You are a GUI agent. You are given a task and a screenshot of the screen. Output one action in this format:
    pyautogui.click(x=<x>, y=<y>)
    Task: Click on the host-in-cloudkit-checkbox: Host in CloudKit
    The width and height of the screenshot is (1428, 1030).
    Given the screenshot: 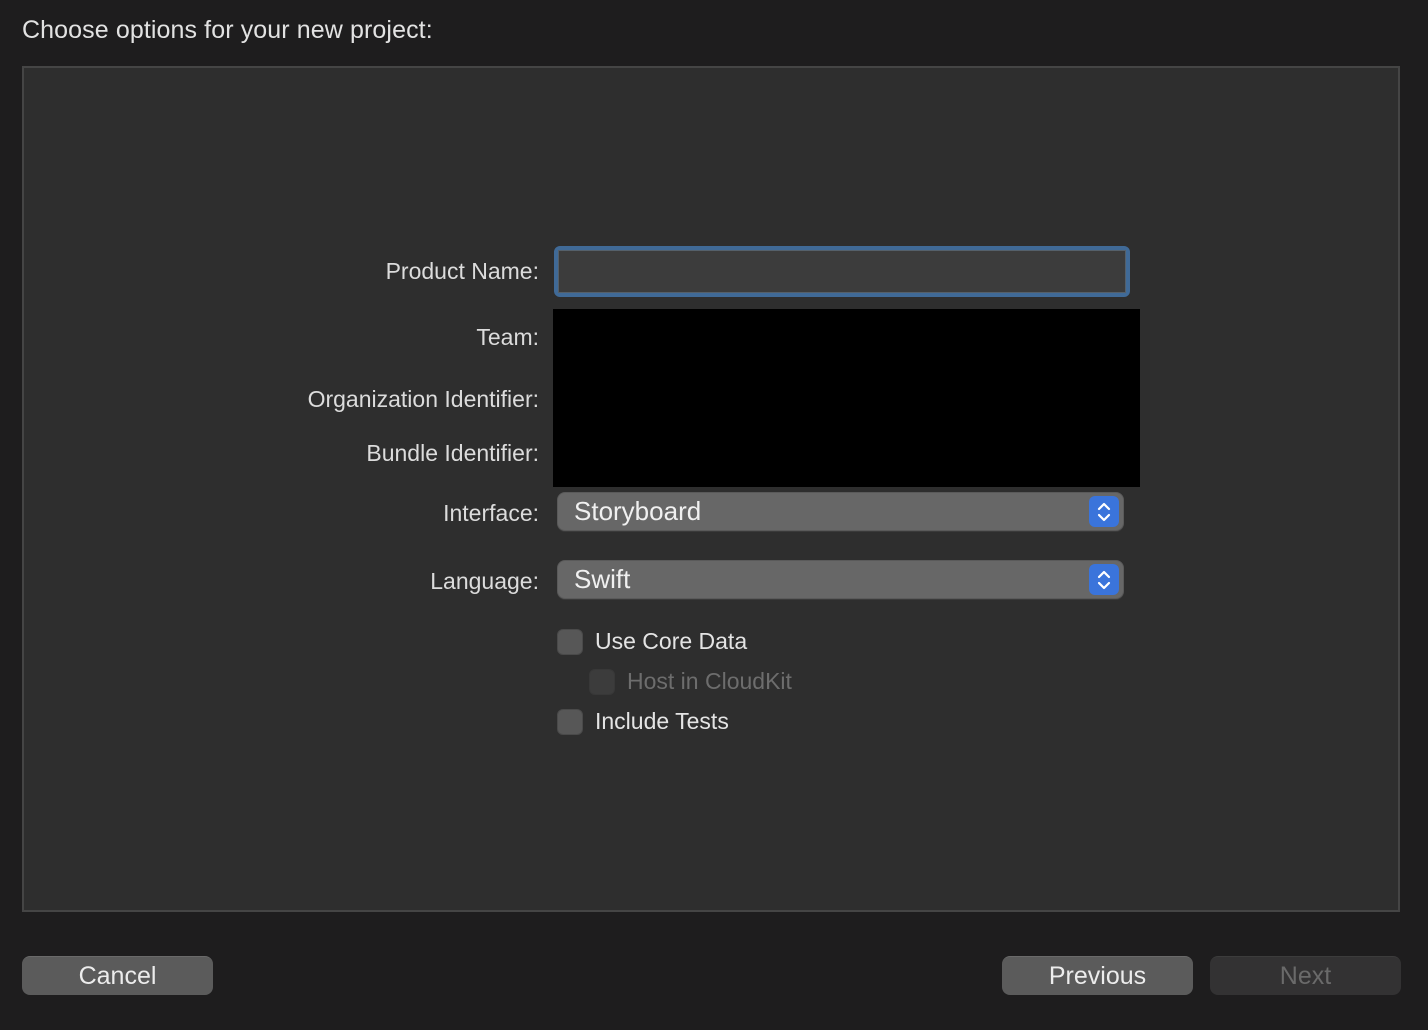 What is the action you would take?
    pyautogui.click(x=690, y=681)
    